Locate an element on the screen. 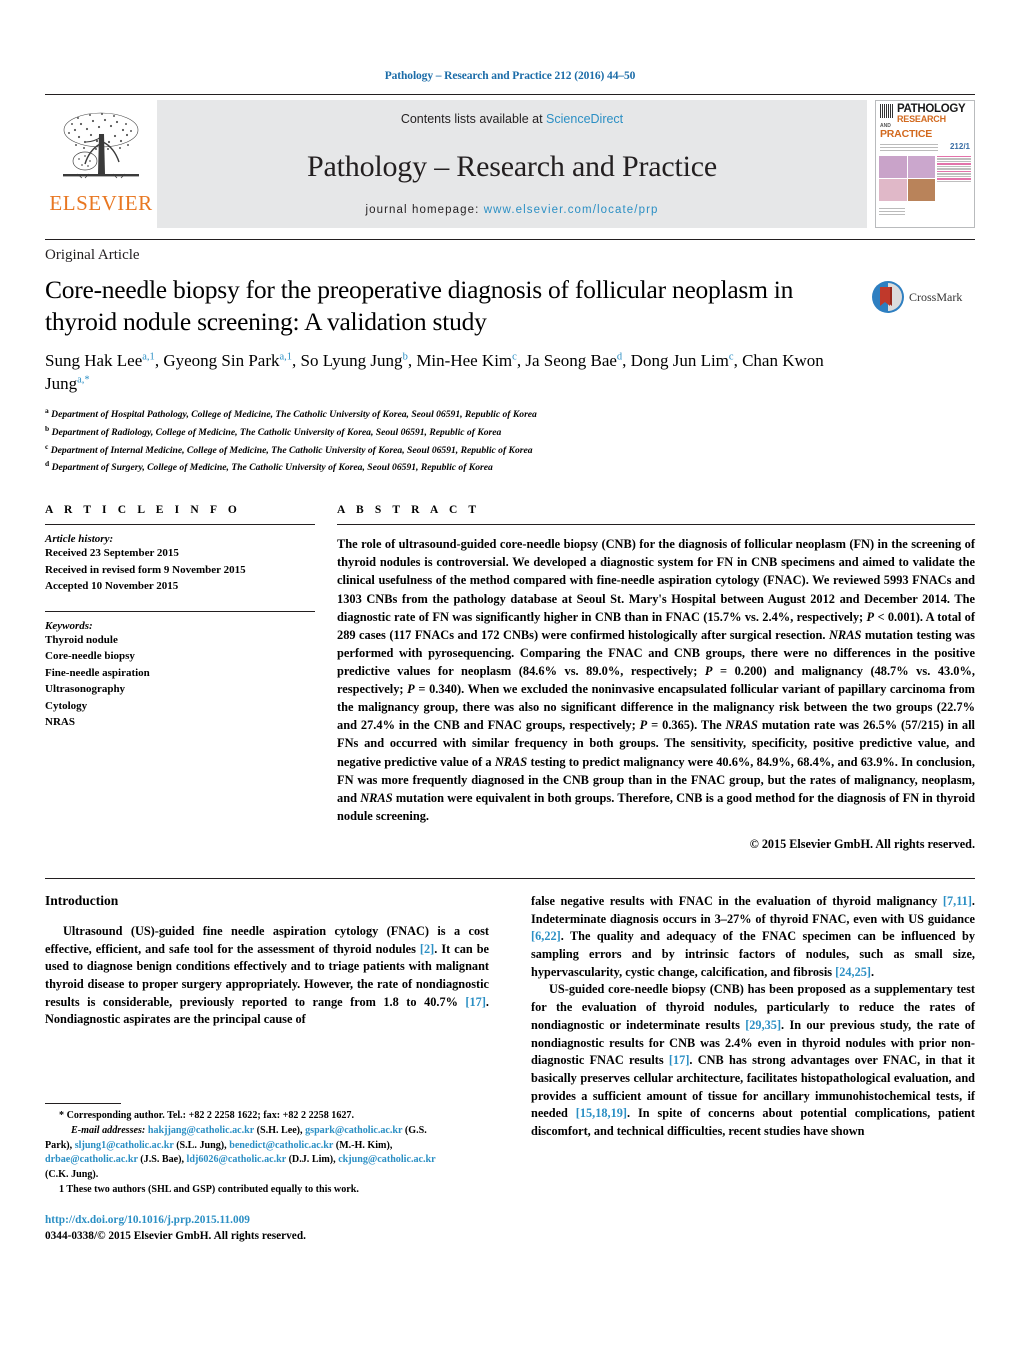 The image size is (1020, 1351). cover-footer is located at coordinates (925, 210).